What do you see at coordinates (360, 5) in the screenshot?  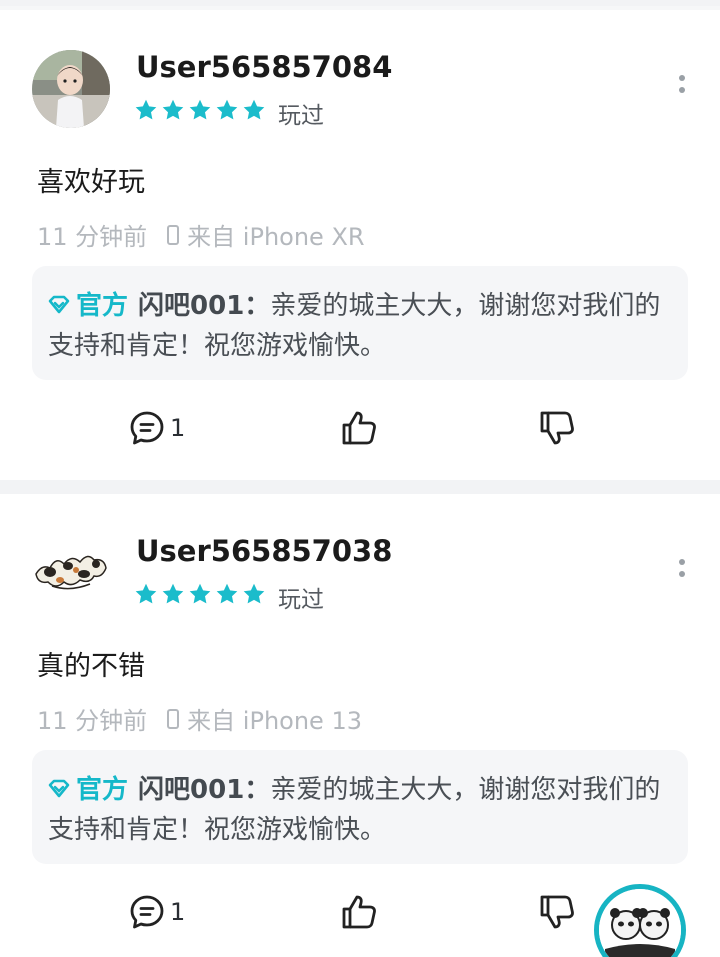 I see `top-divider` at bounding box center [360, 5].